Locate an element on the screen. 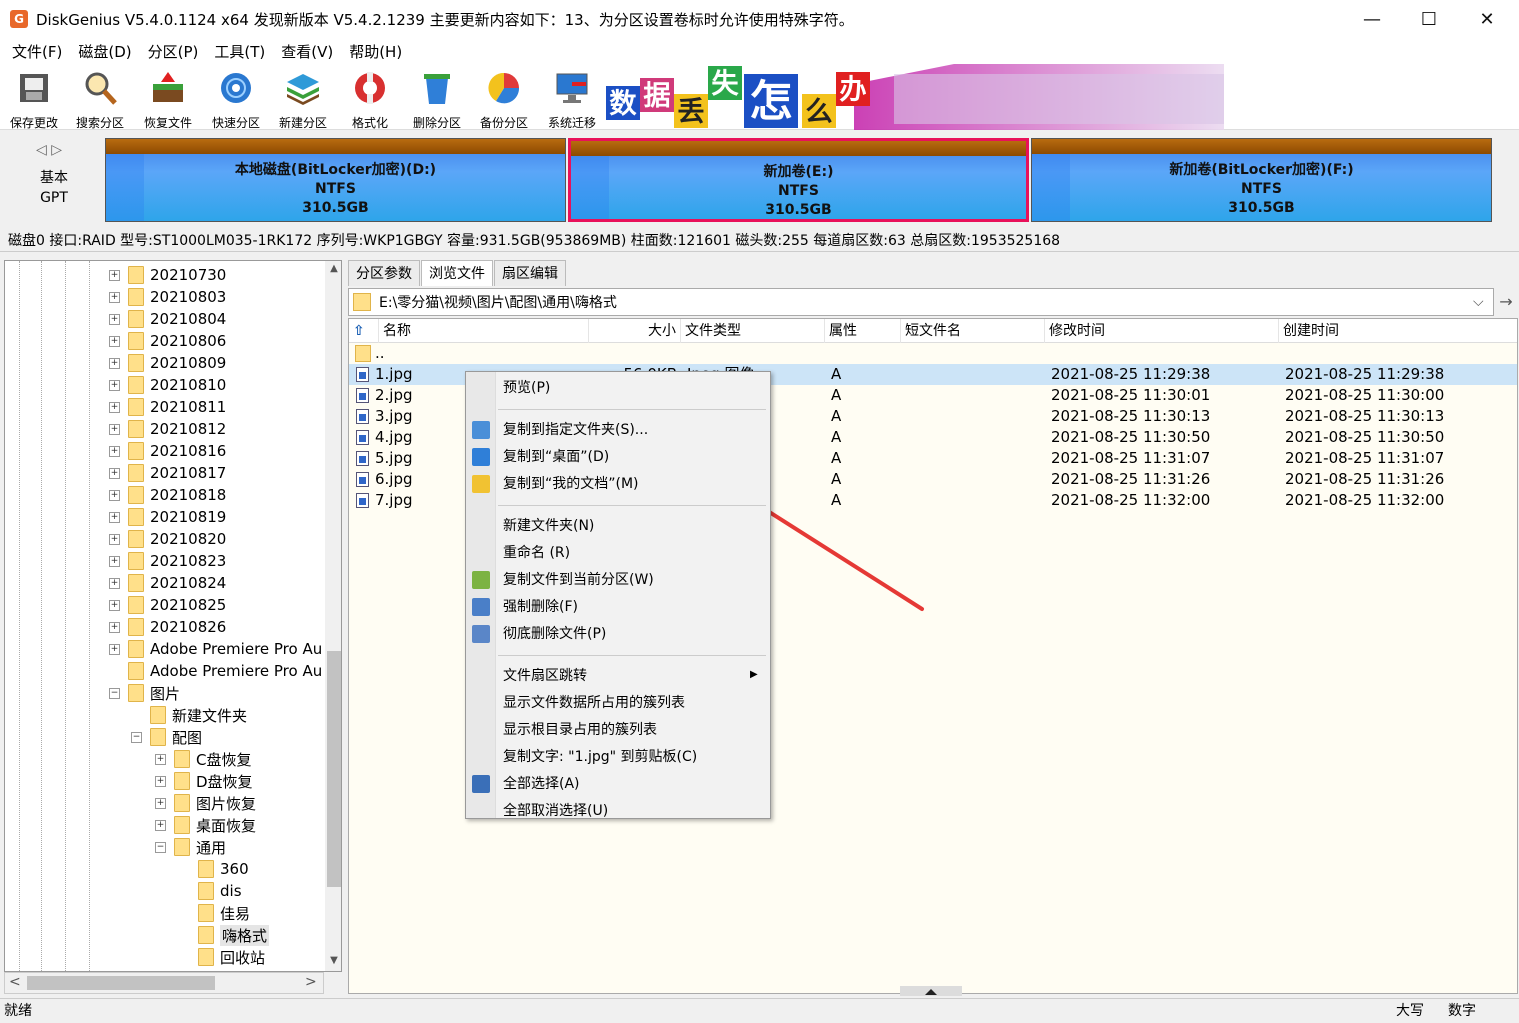  tree-item: Adobe Premiere Pro Au is located at coordinates (215, 671).